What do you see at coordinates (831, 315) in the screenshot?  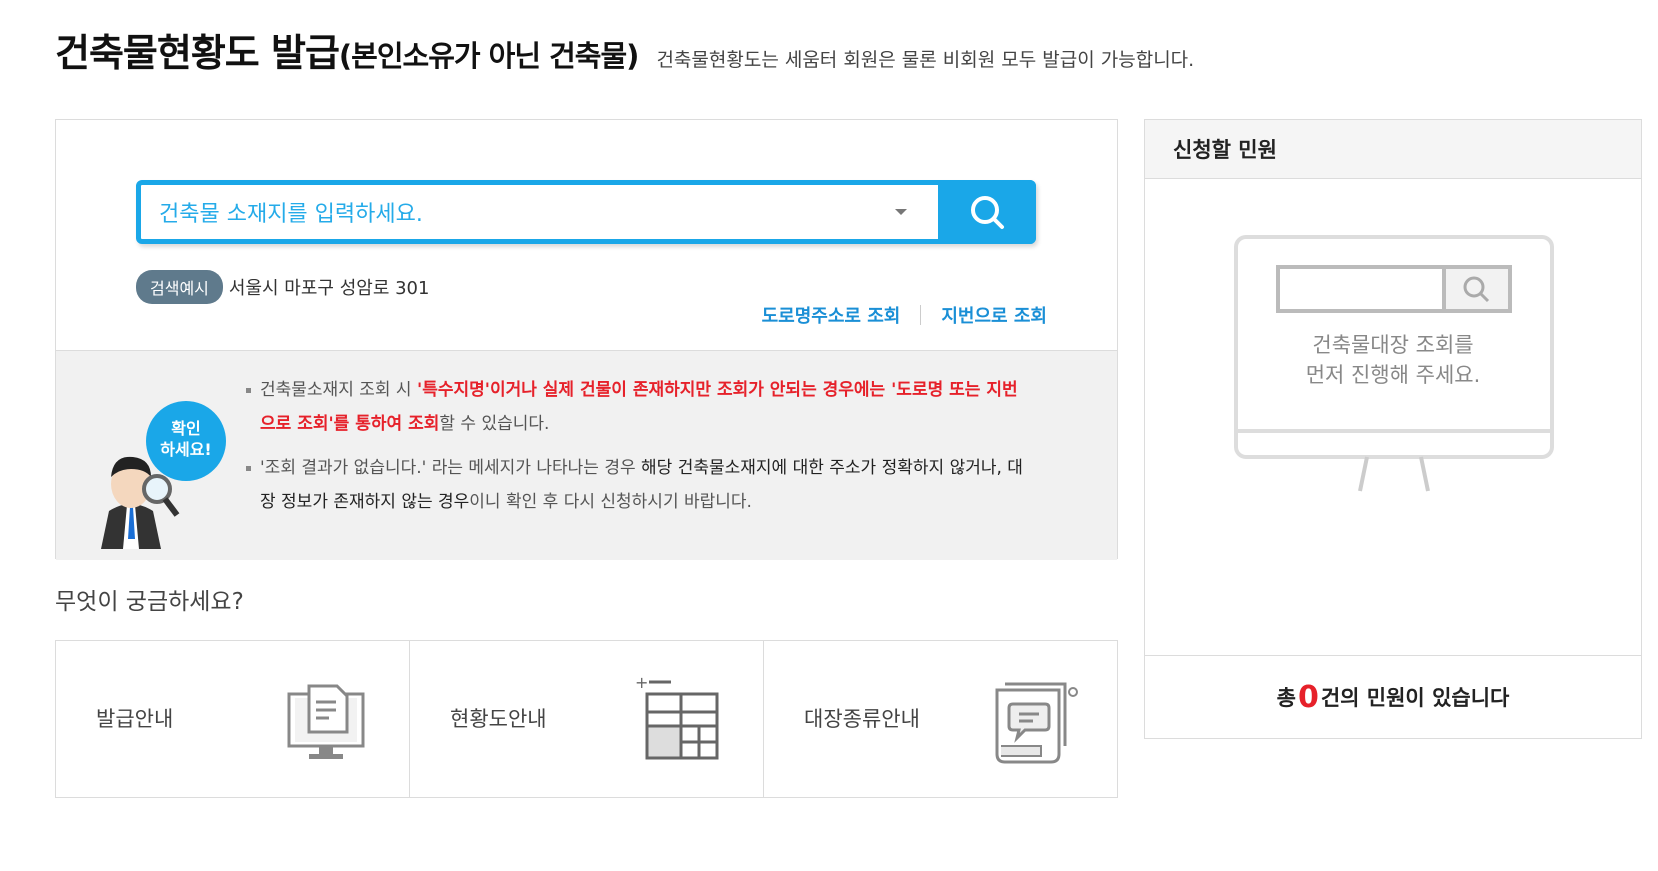 I see `road-address-lookup-link: 도로명주소로 조회` at bounding box center [831, 315].